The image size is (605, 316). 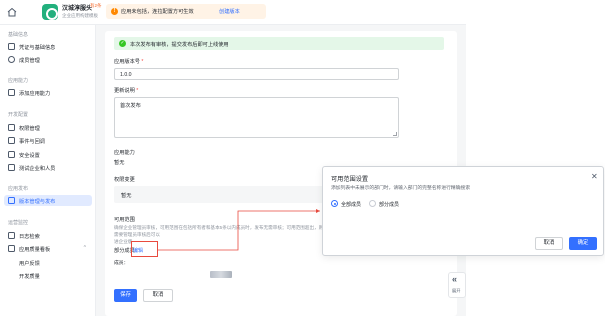 What do you see at coordinates (29, 60) in the screenshot?
I see `sidebar-item-label: 成员管理` at bounding box center [29, 60].